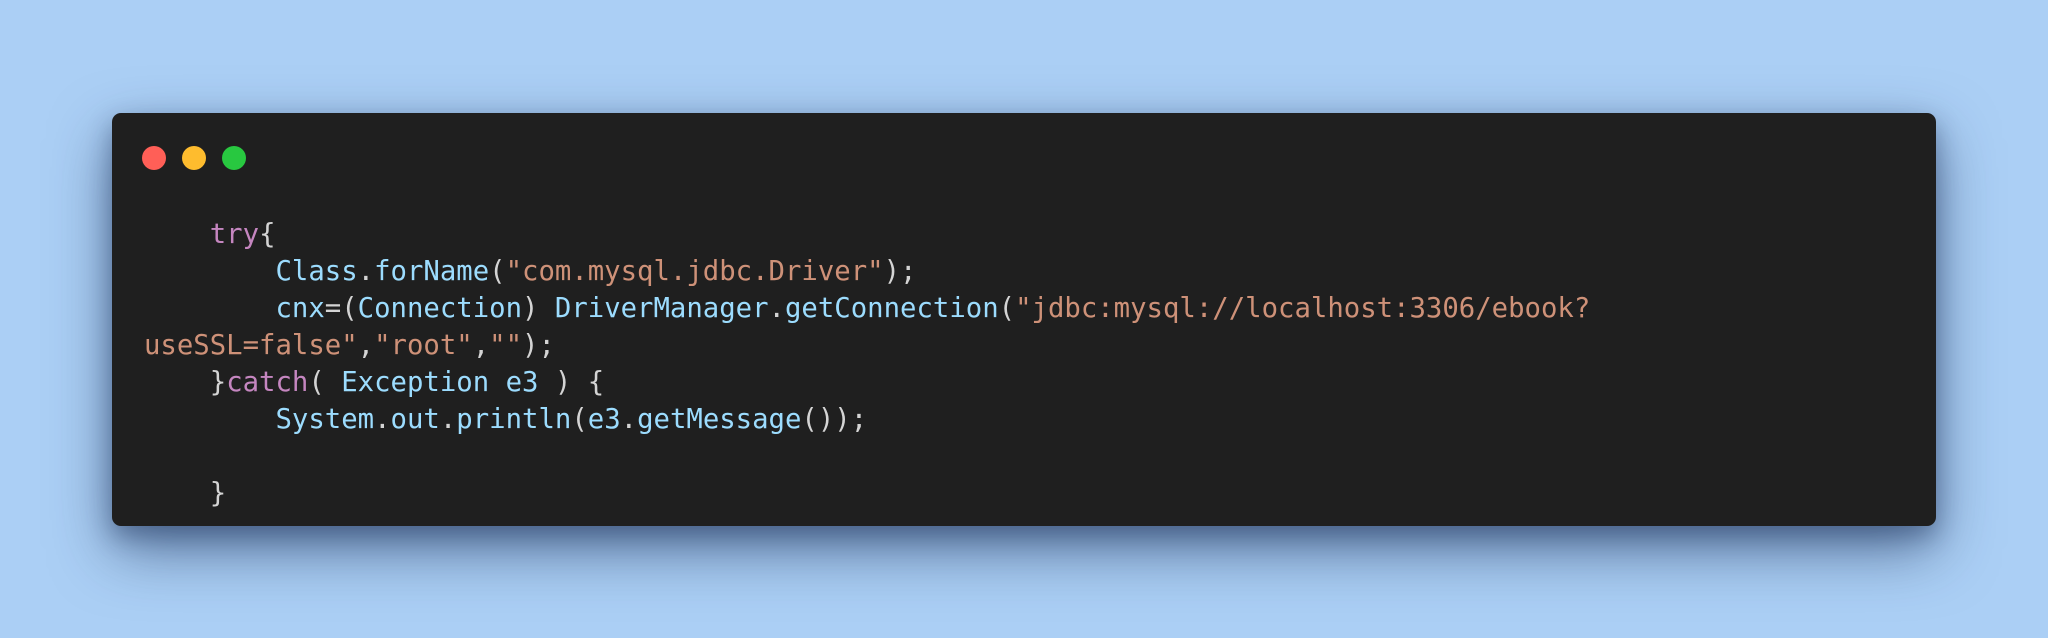  Describe the element at coordinates (415, 419) in the screenshot. I see `code-token: out` at that location.